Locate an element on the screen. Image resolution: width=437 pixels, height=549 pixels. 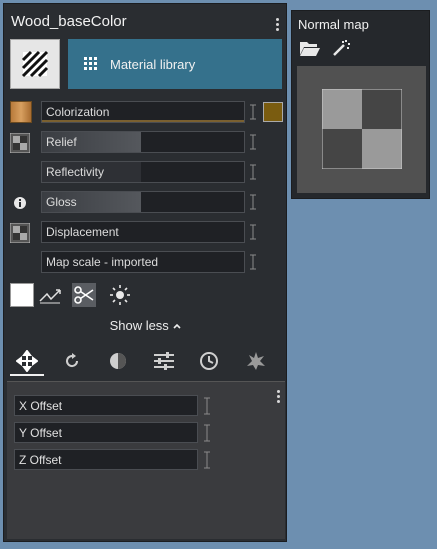
y-offset-label: Y Offset is located at coordinates (40, 433).